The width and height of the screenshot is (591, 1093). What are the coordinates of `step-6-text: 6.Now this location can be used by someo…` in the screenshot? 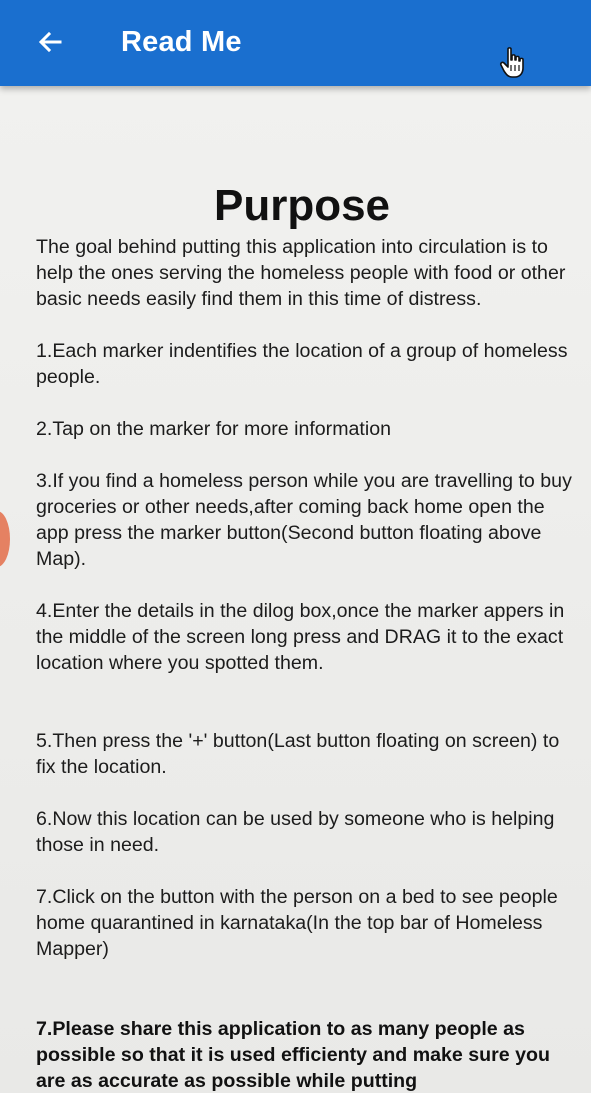 It's located at (295, 832).